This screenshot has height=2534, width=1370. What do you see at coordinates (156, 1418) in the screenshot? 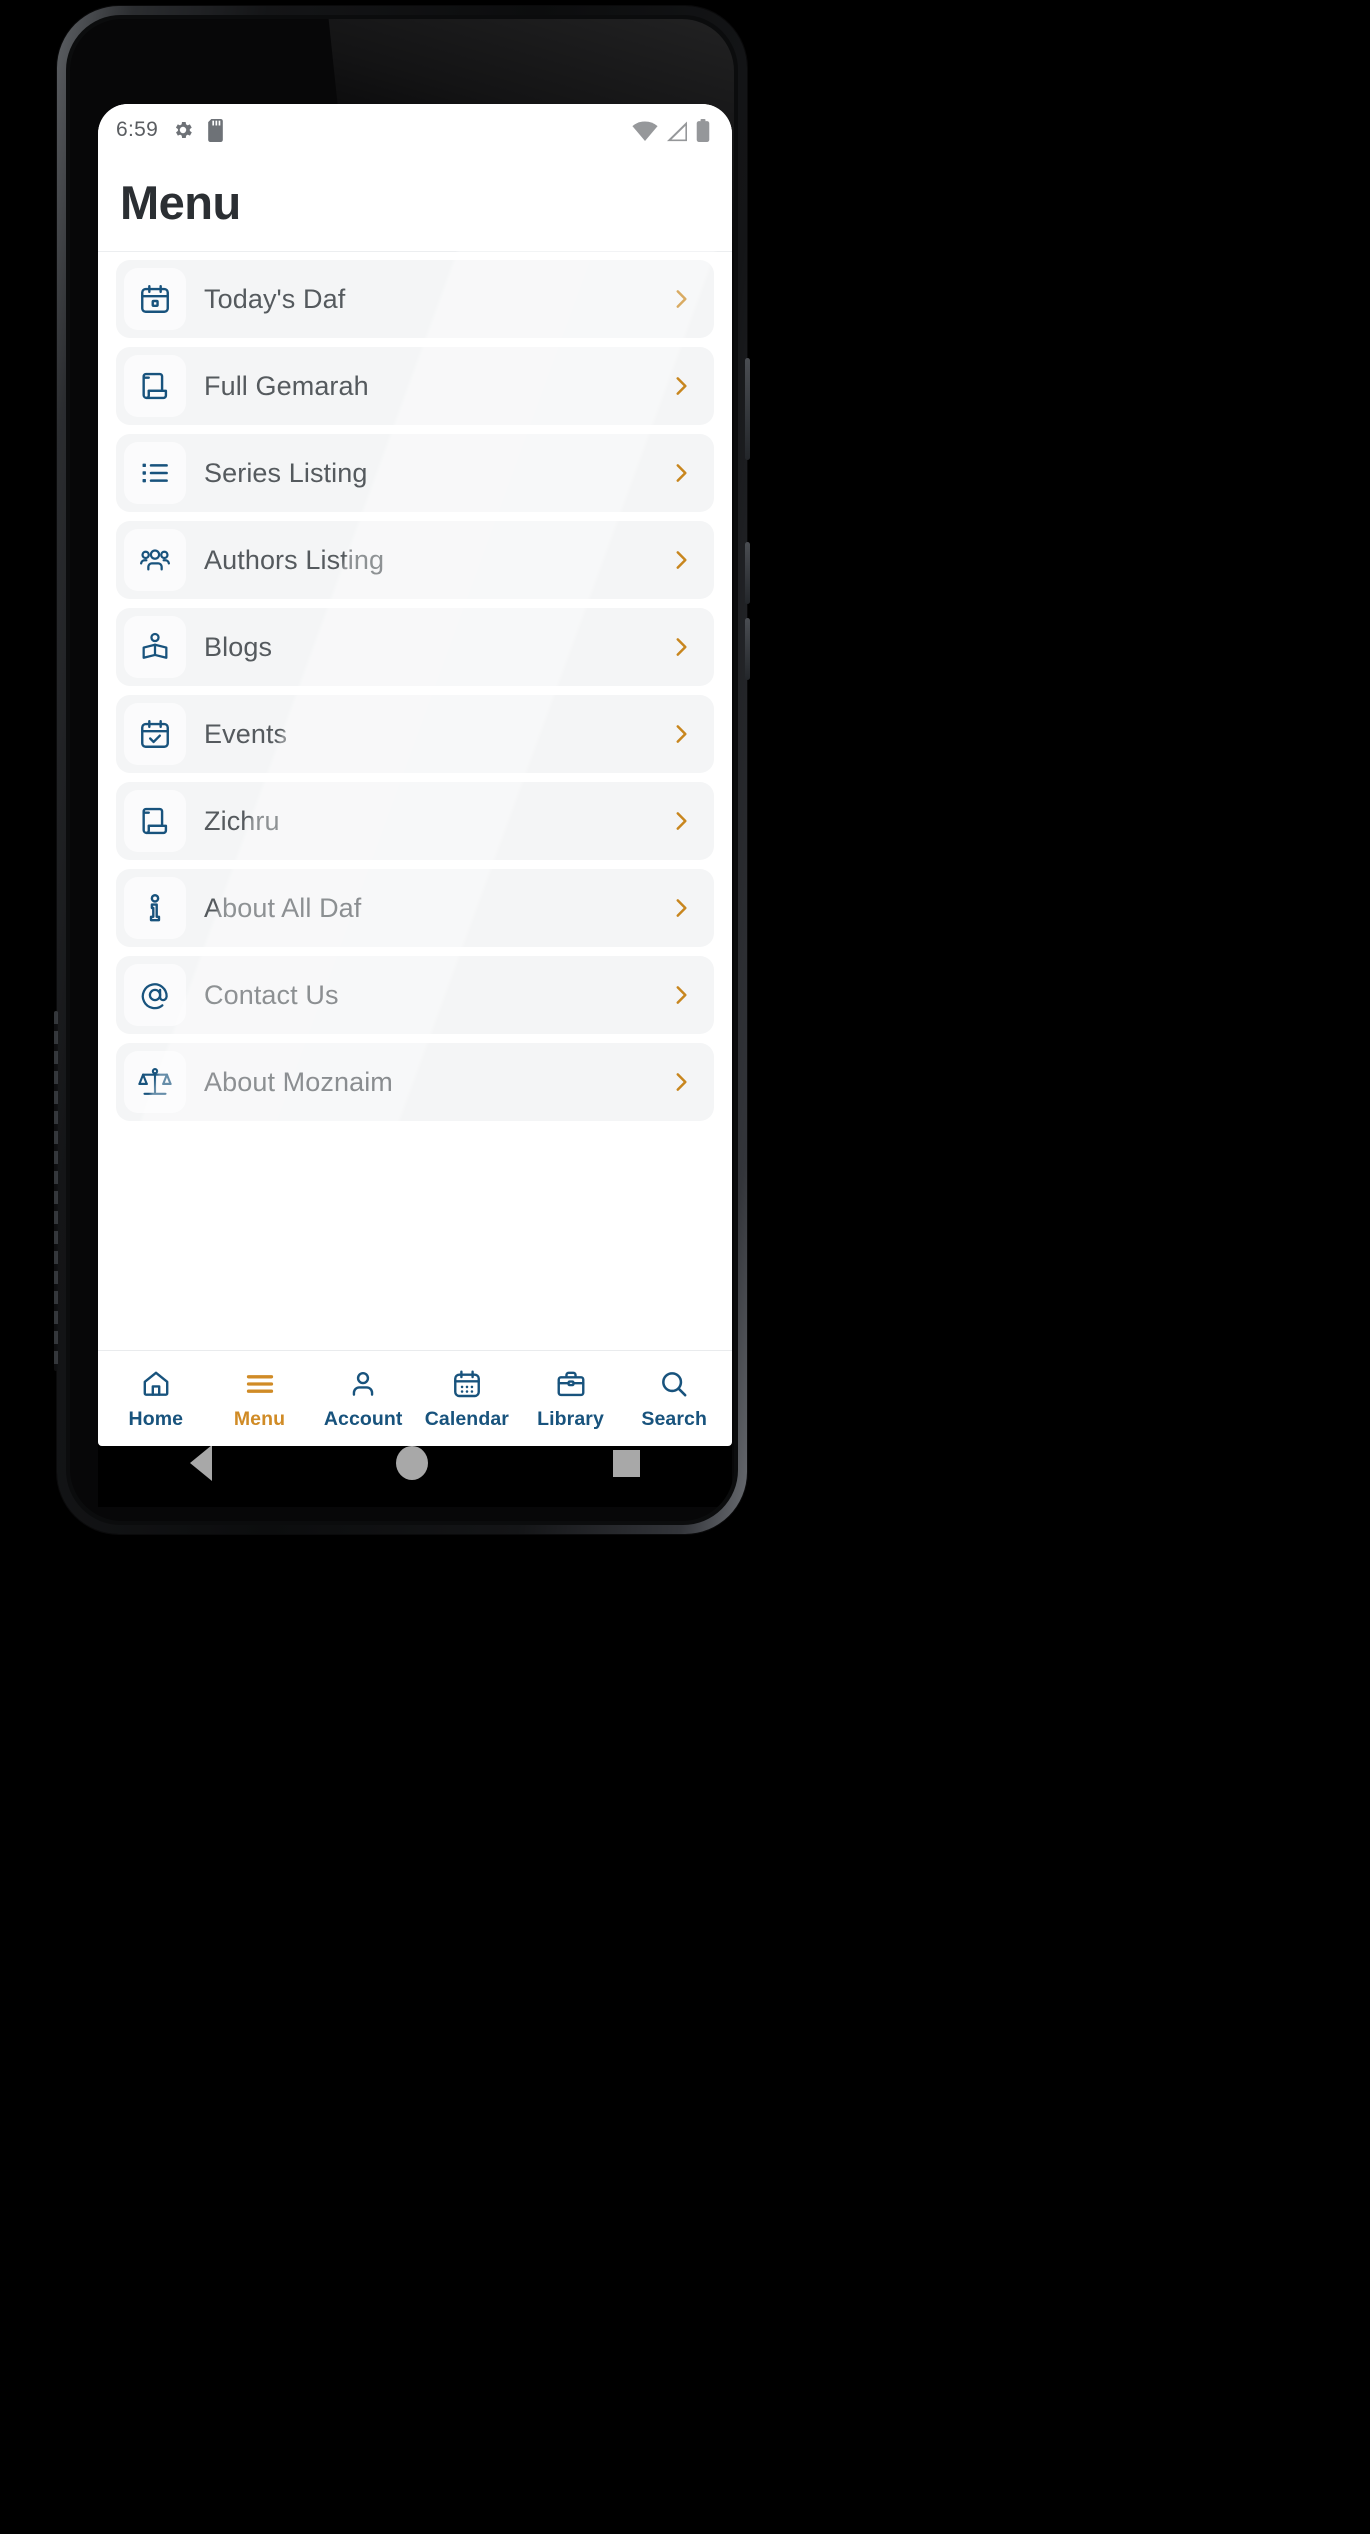
I see `tab-label: Home` at bounding box center [156, 1418].